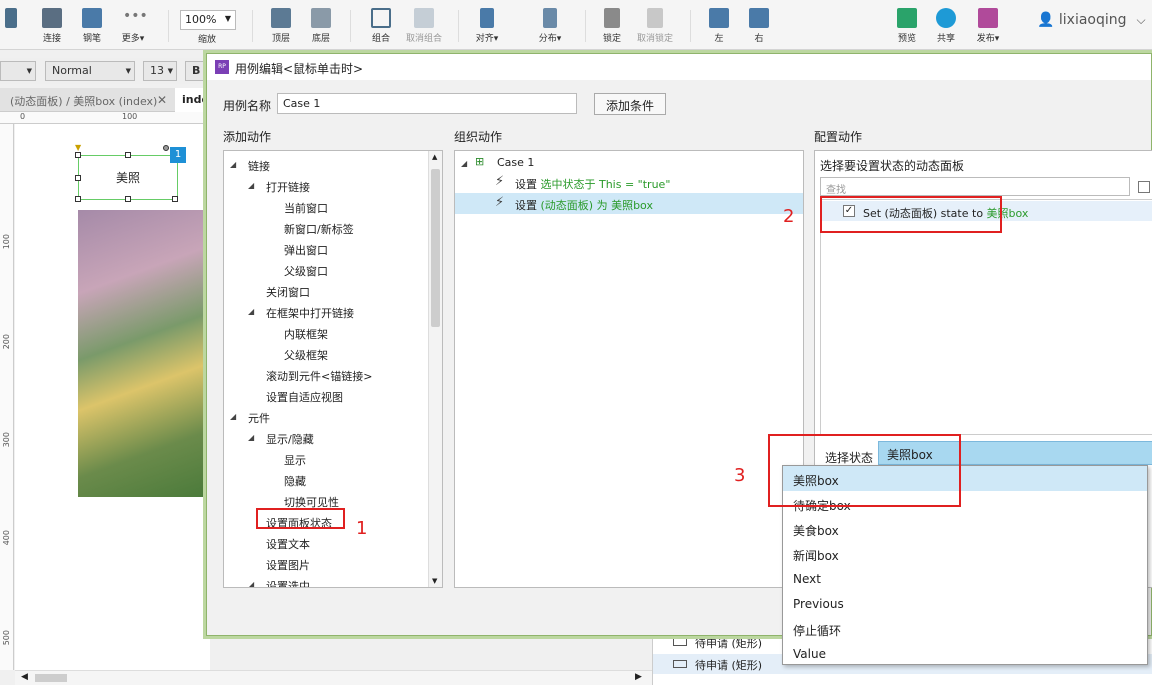 The width and height of the screenshot is (1152, 685). What do you see at coordinates (759, 26) in the screenshot?
I see `right-button: 右` at bounding box center [759, 26].